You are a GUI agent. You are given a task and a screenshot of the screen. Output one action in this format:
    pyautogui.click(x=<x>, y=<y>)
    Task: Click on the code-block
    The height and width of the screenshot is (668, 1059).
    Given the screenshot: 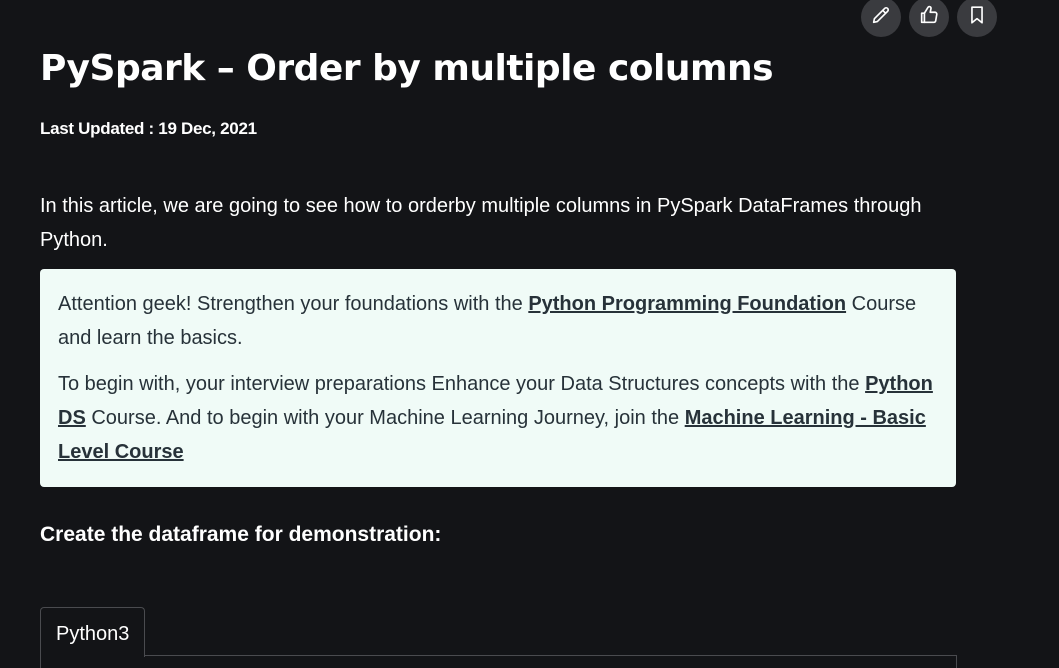 What is the action you would take?
    pyautogui.click(x=498, y=661)
    